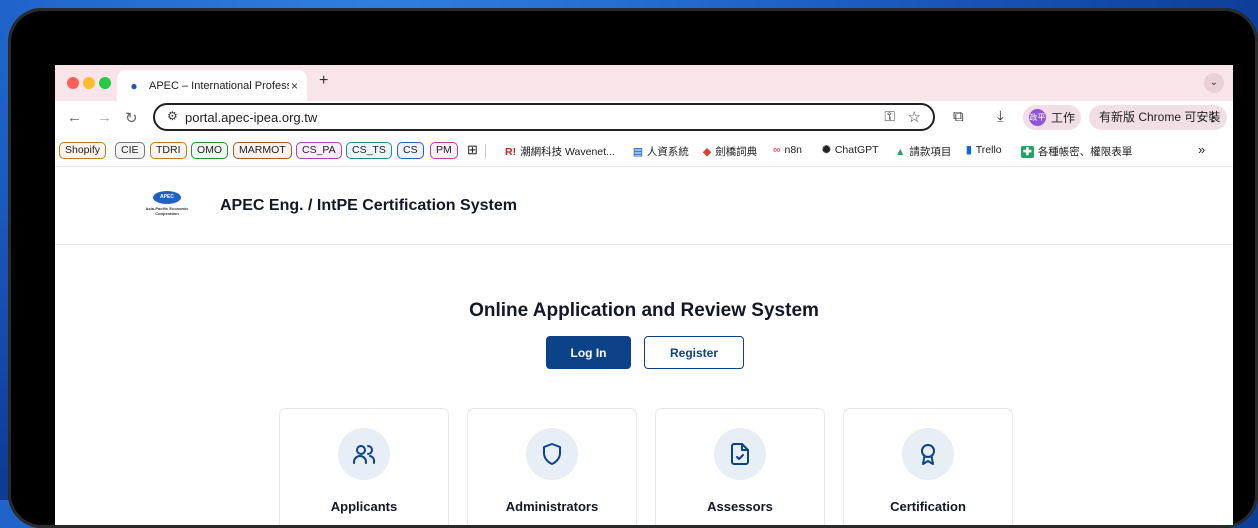  What do you see at coordinates (958, 116) in the screenshot?
I see `extensions-icon: ⧉` at bounding box center [958, 116].